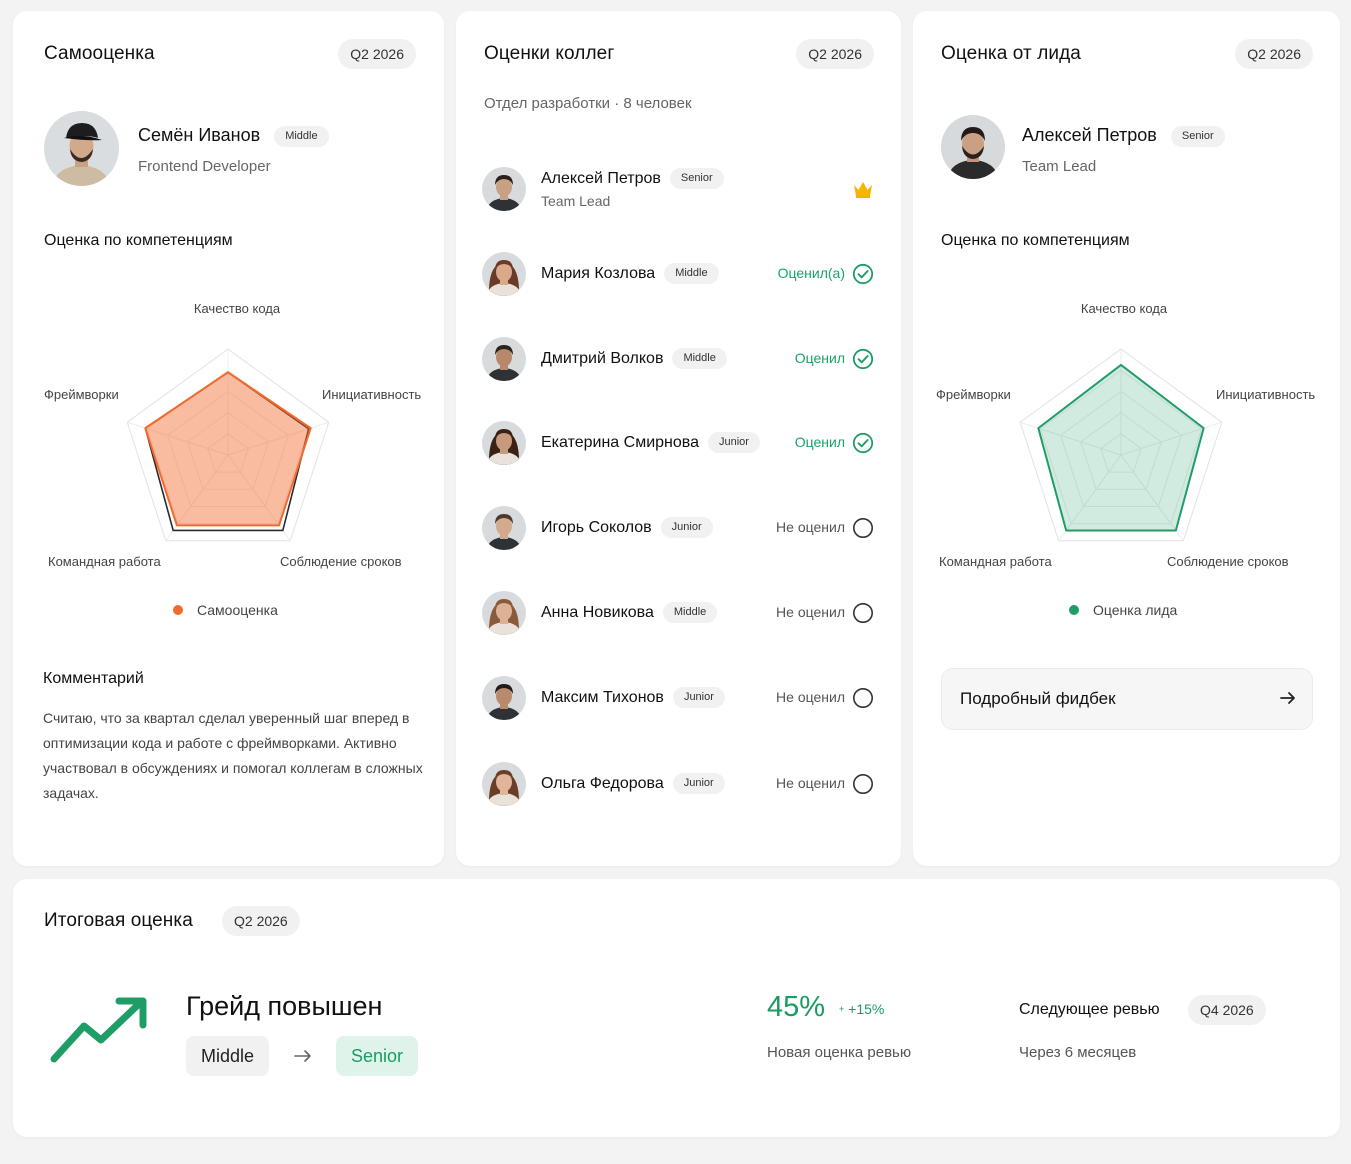  I want to click on peer-name: Анна Новикова Middle, so click(629, 612).